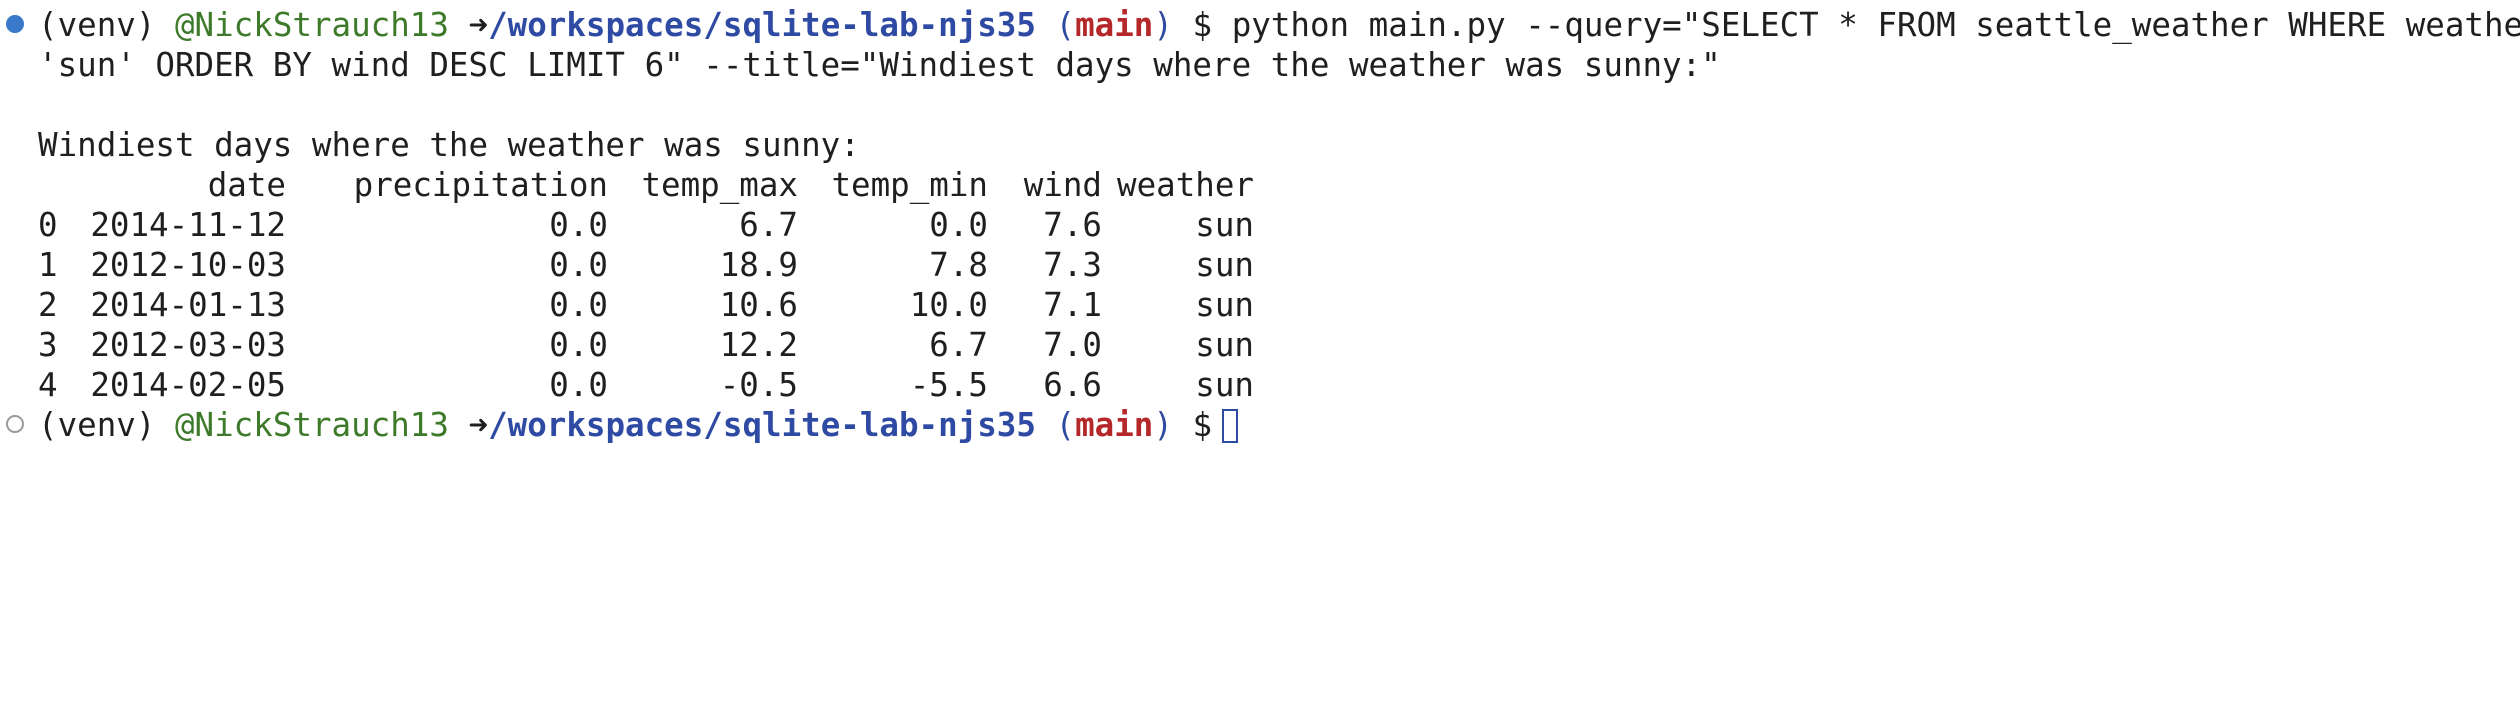  I want to click on command-success-decoration-icon, so click(15, 24).